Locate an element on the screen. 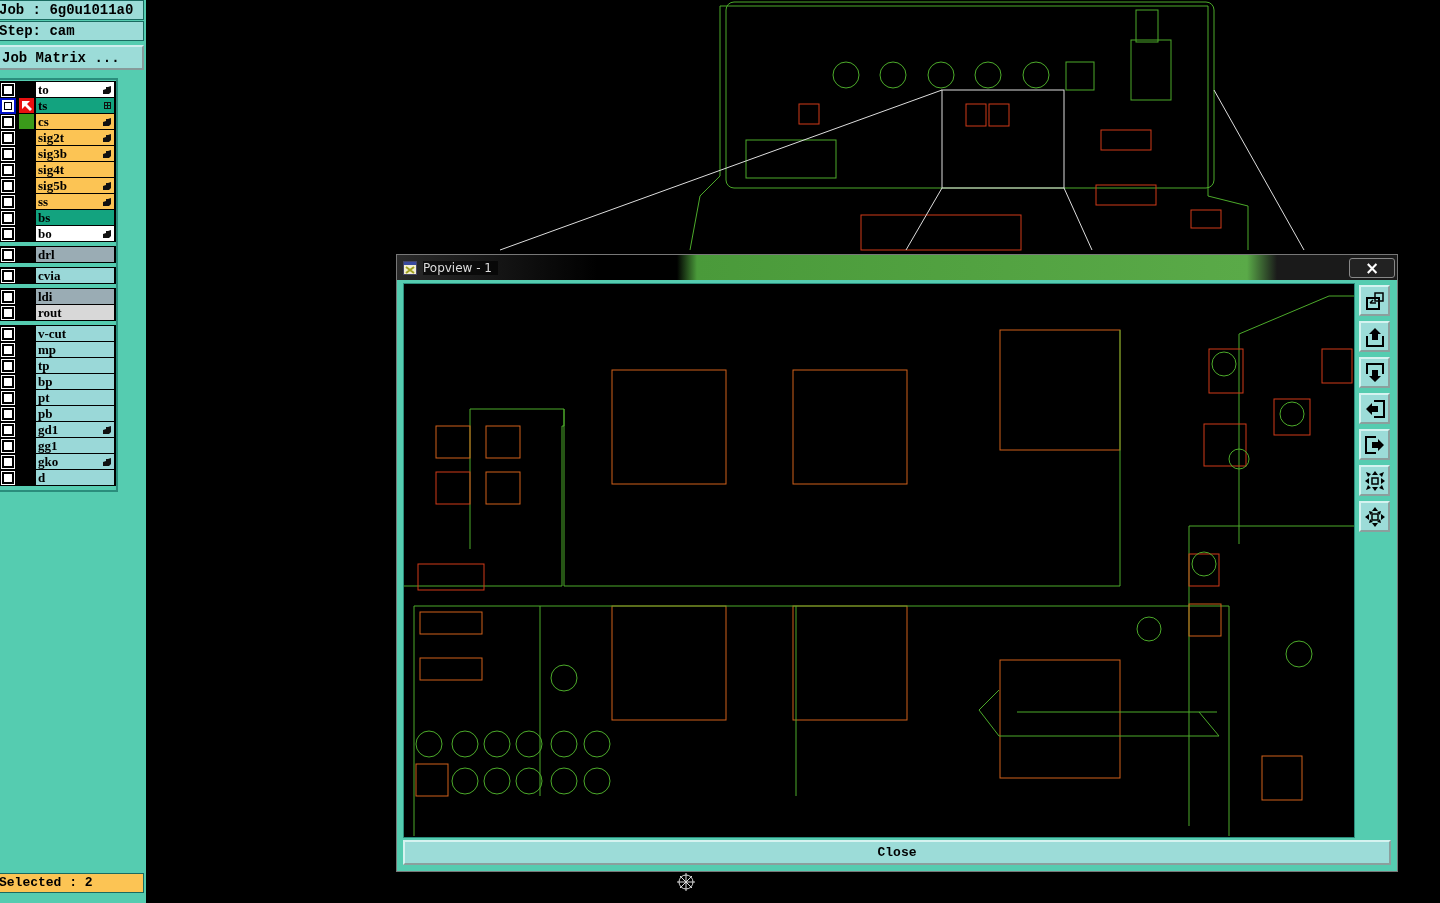 This screenshot has width=1440, height=903. close-button: Close is located at coordinates (897, 852).